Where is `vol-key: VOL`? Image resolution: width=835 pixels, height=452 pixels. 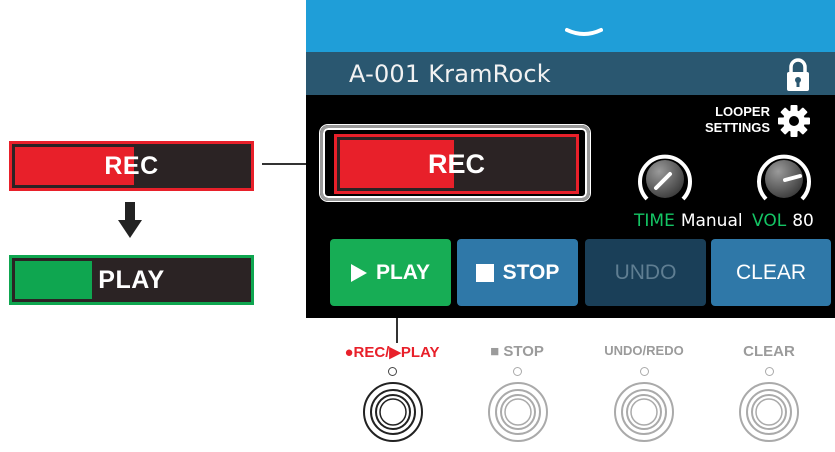
vol-key: VOL is located at coordinates (769, 221).